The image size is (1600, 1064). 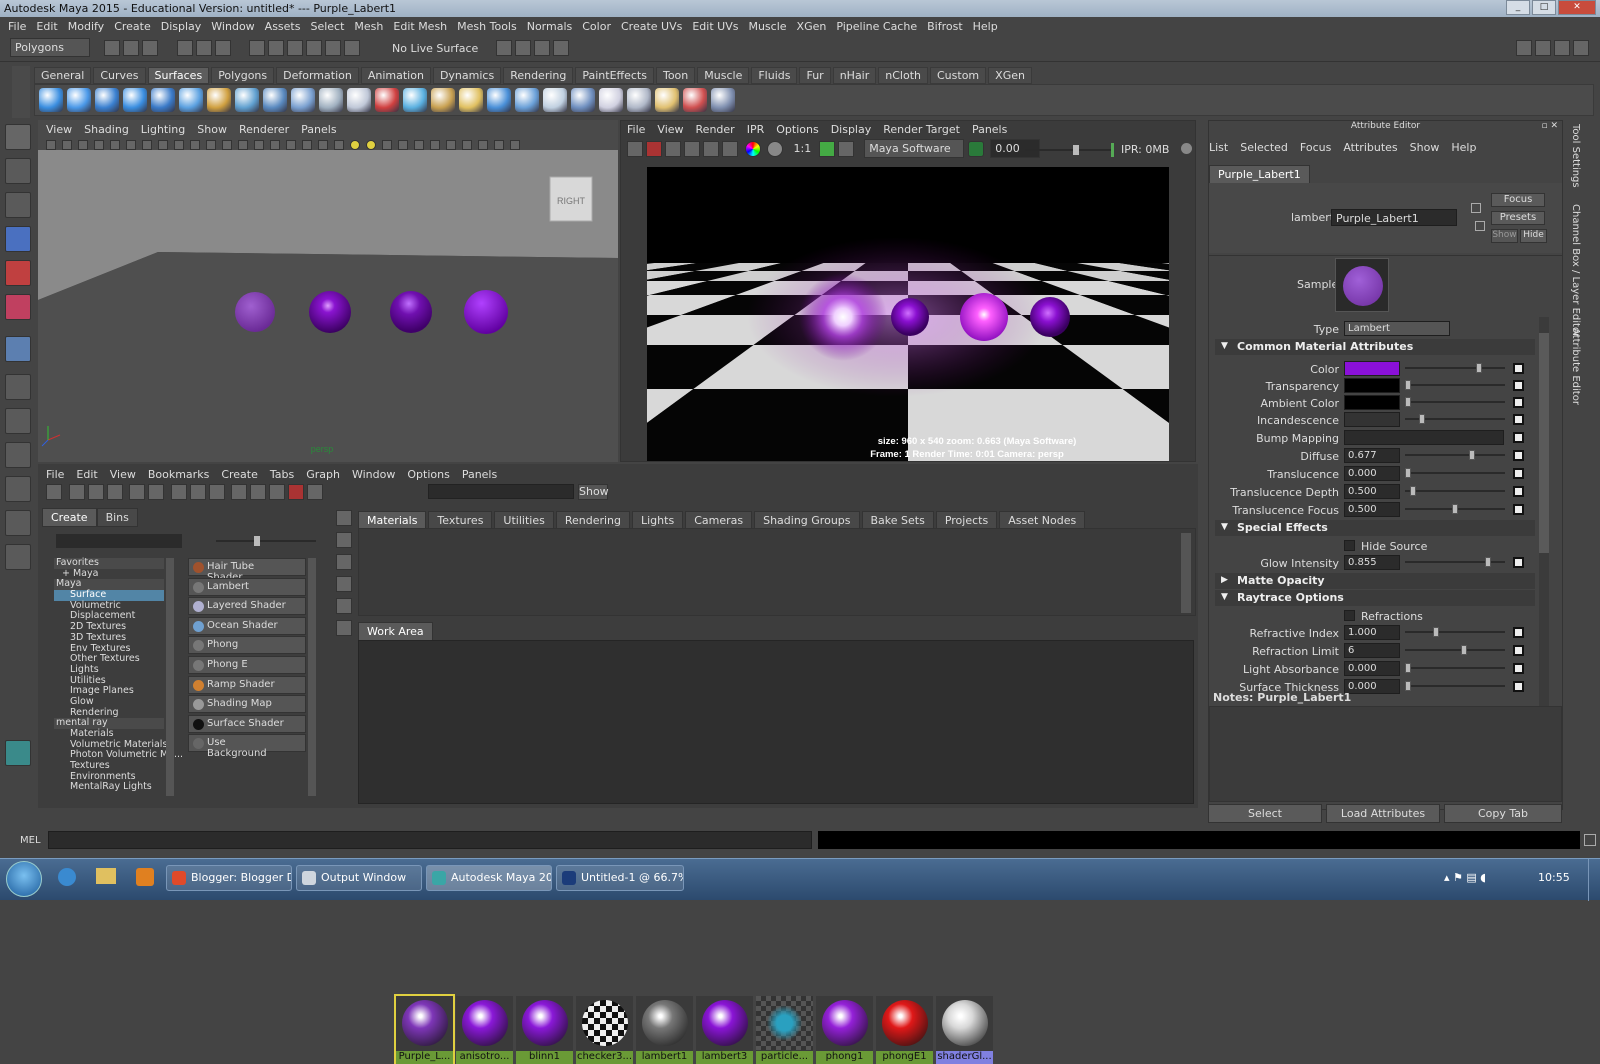 What do you see at coordinates (163, 100) in the screenshot?
I see `shelf-tool-5-icon` at bounding box center [163, 100].